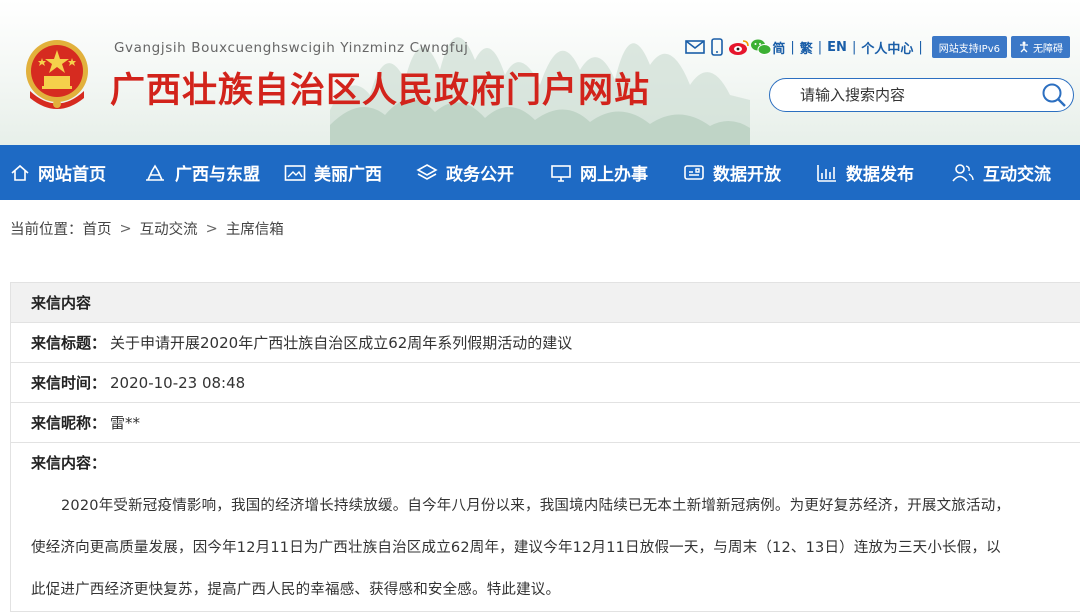  I want to click on accessibility-label: 无障碍, so click(1048, 49).